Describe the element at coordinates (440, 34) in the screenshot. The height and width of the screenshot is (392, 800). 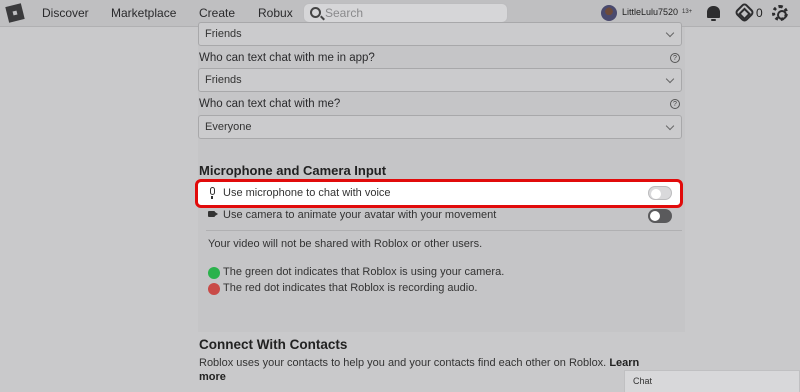
I see `select-top: Friends` at that location.